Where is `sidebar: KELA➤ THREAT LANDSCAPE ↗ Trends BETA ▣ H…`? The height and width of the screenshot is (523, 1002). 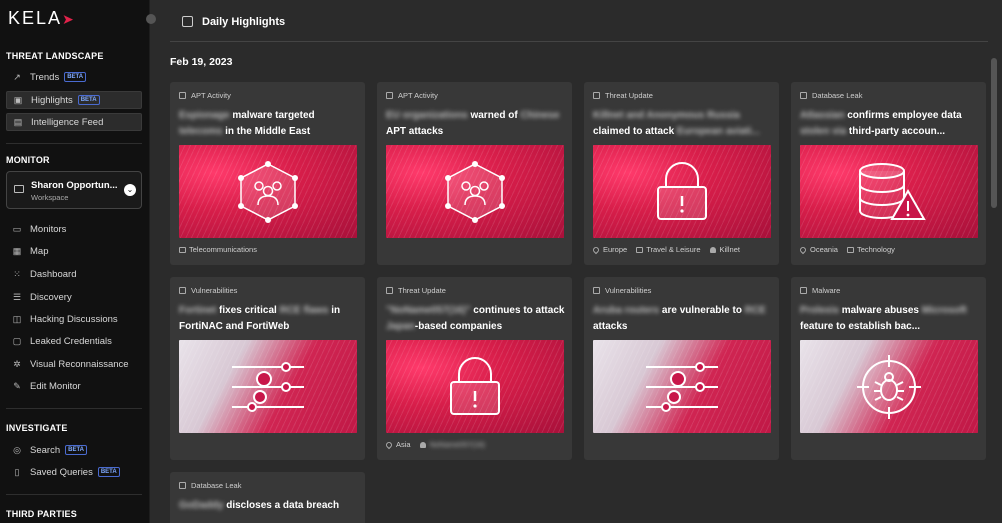
sidebar: KELA➤ THREAT LANDSCAPE ↗ Trends BETA ▣ H… is located at coordinates (75, 261).